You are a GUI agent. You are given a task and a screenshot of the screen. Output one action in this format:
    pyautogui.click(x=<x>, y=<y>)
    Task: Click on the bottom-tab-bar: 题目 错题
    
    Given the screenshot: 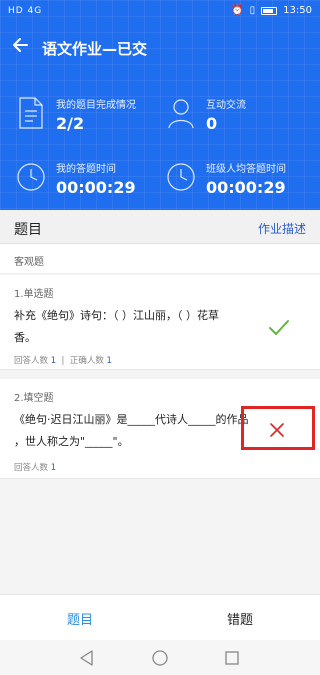 What is the action you would take?
    pyautogui.click(x=160, y=617)
    